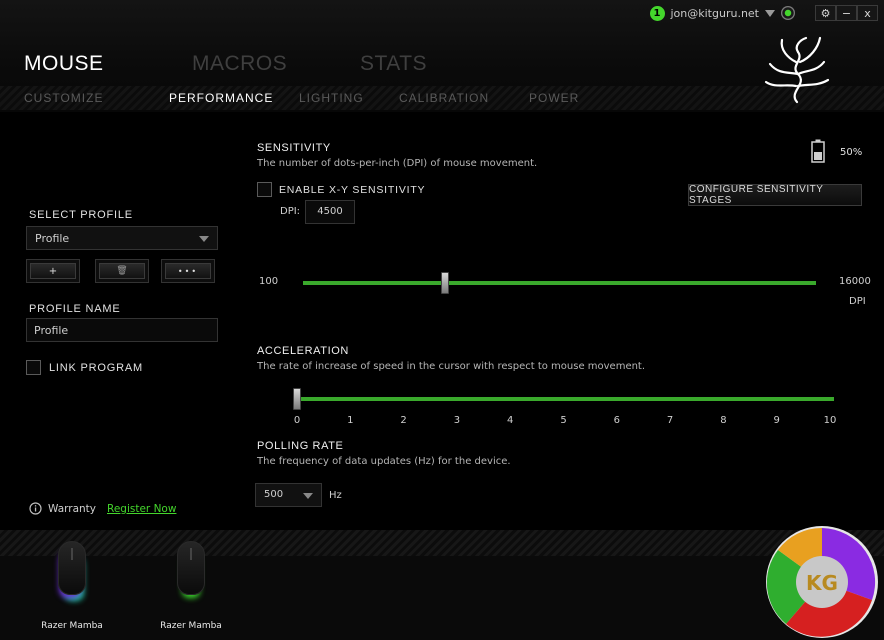 This screenshot has width=884, height=640. What do you see at coordinates (616, 420) in the screenshot?
I see `acceleration-tick-label: 6` at bounding box center [616, 420].